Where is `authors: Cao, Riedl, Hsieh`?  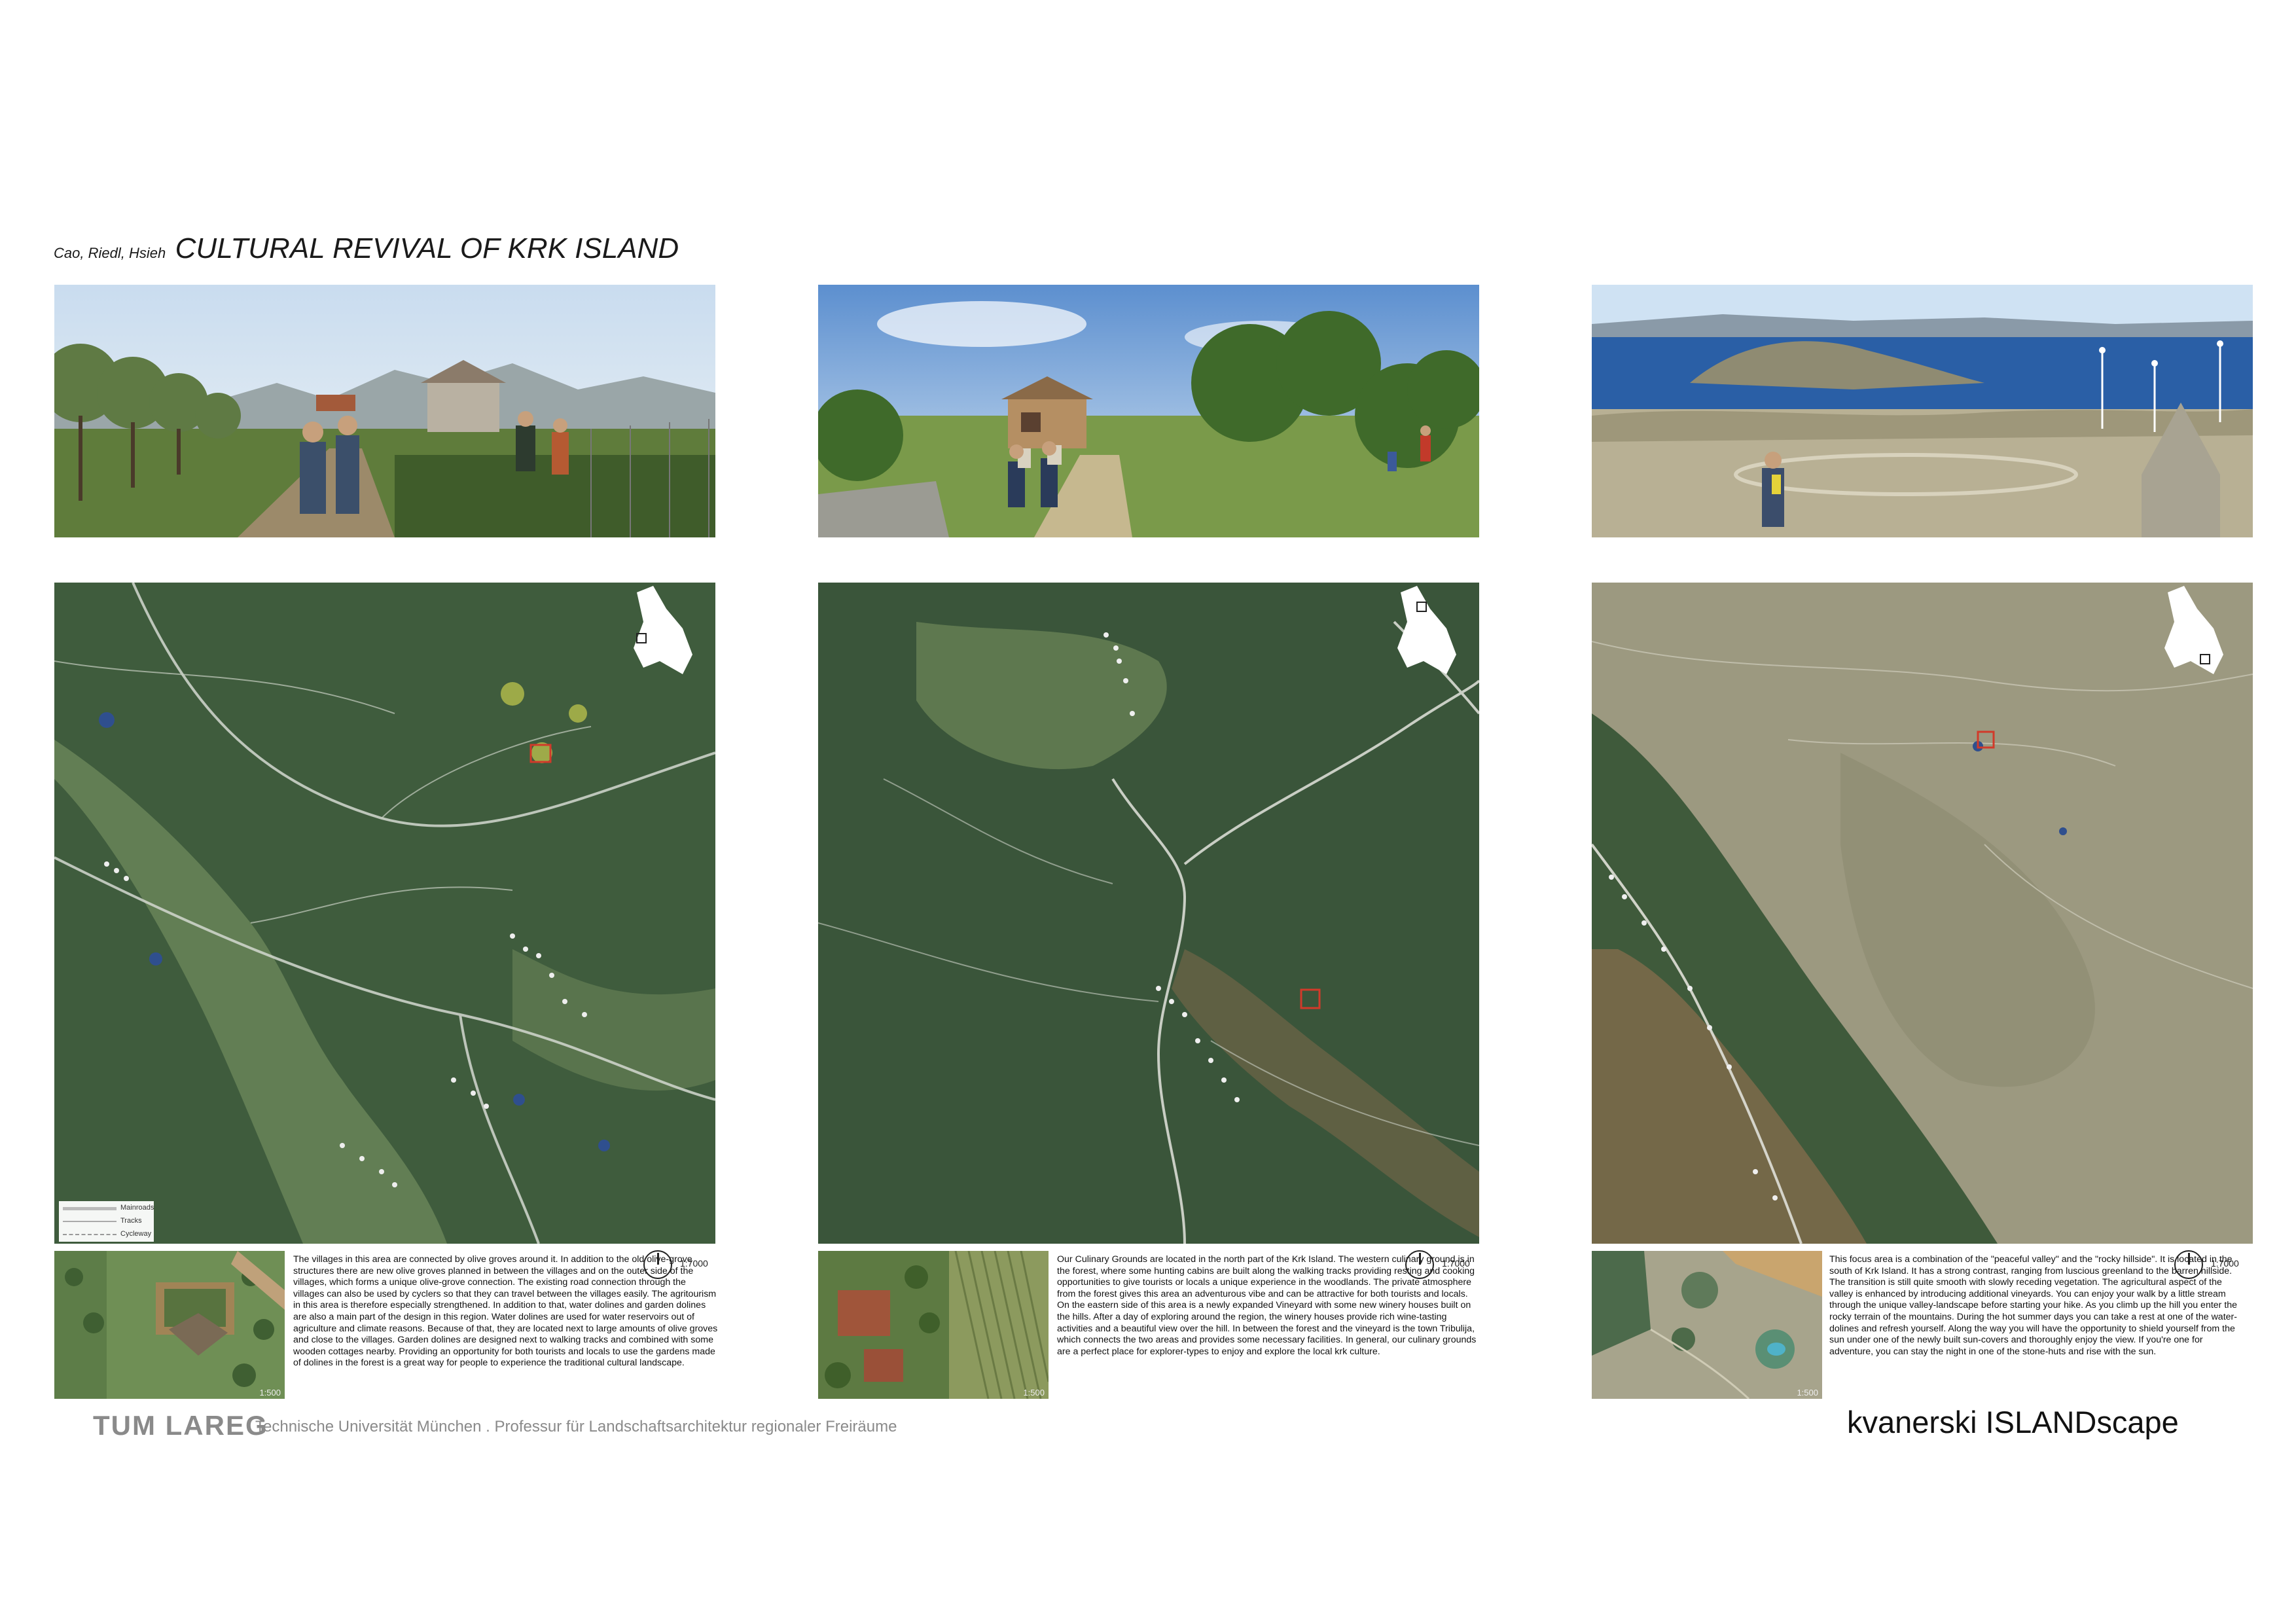
authors: Cao, Riedl, Hsieh is located at coordinates (110, 253).